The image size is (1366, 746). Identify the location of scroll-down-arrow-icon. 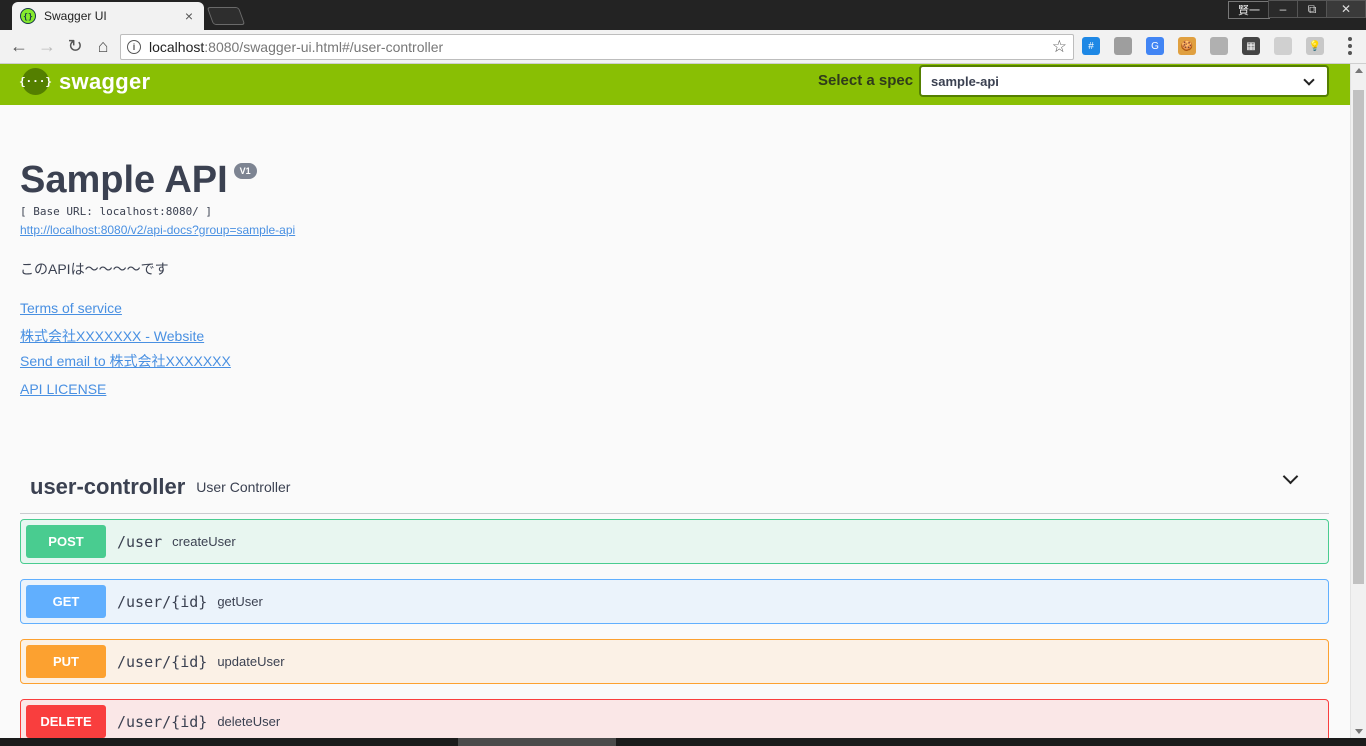
(1359, 731).